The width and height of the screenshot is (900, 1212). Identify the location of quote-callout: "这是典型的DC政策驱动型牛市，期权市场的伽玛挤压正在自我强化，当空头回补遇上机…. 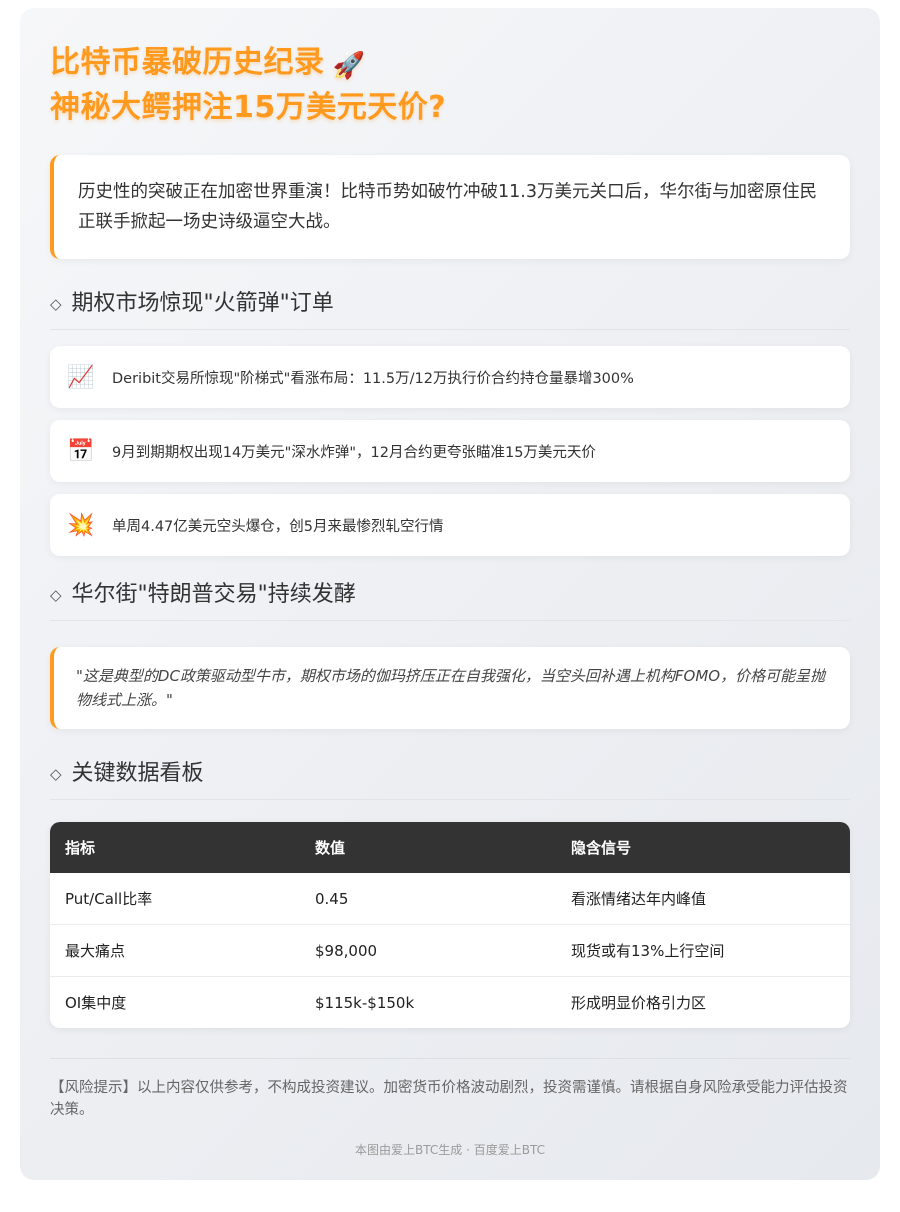
(450, 688).